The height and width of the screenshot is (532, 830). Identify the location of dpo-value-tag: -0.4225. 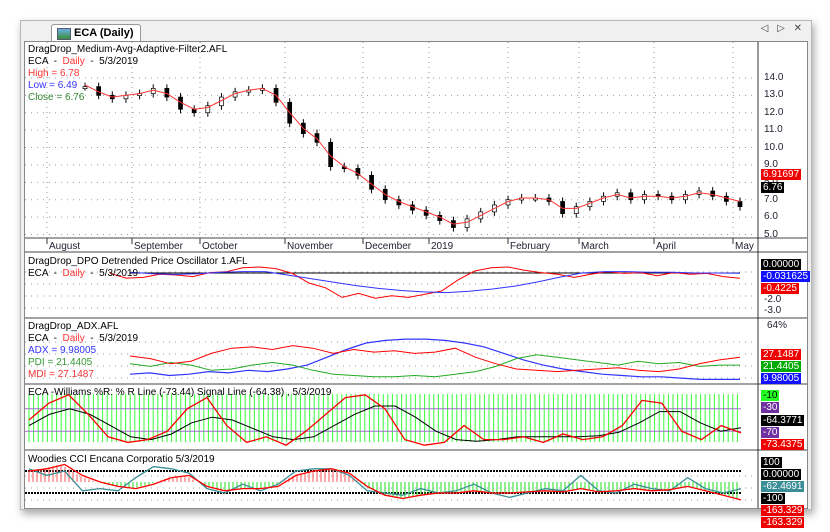
(780, 288).